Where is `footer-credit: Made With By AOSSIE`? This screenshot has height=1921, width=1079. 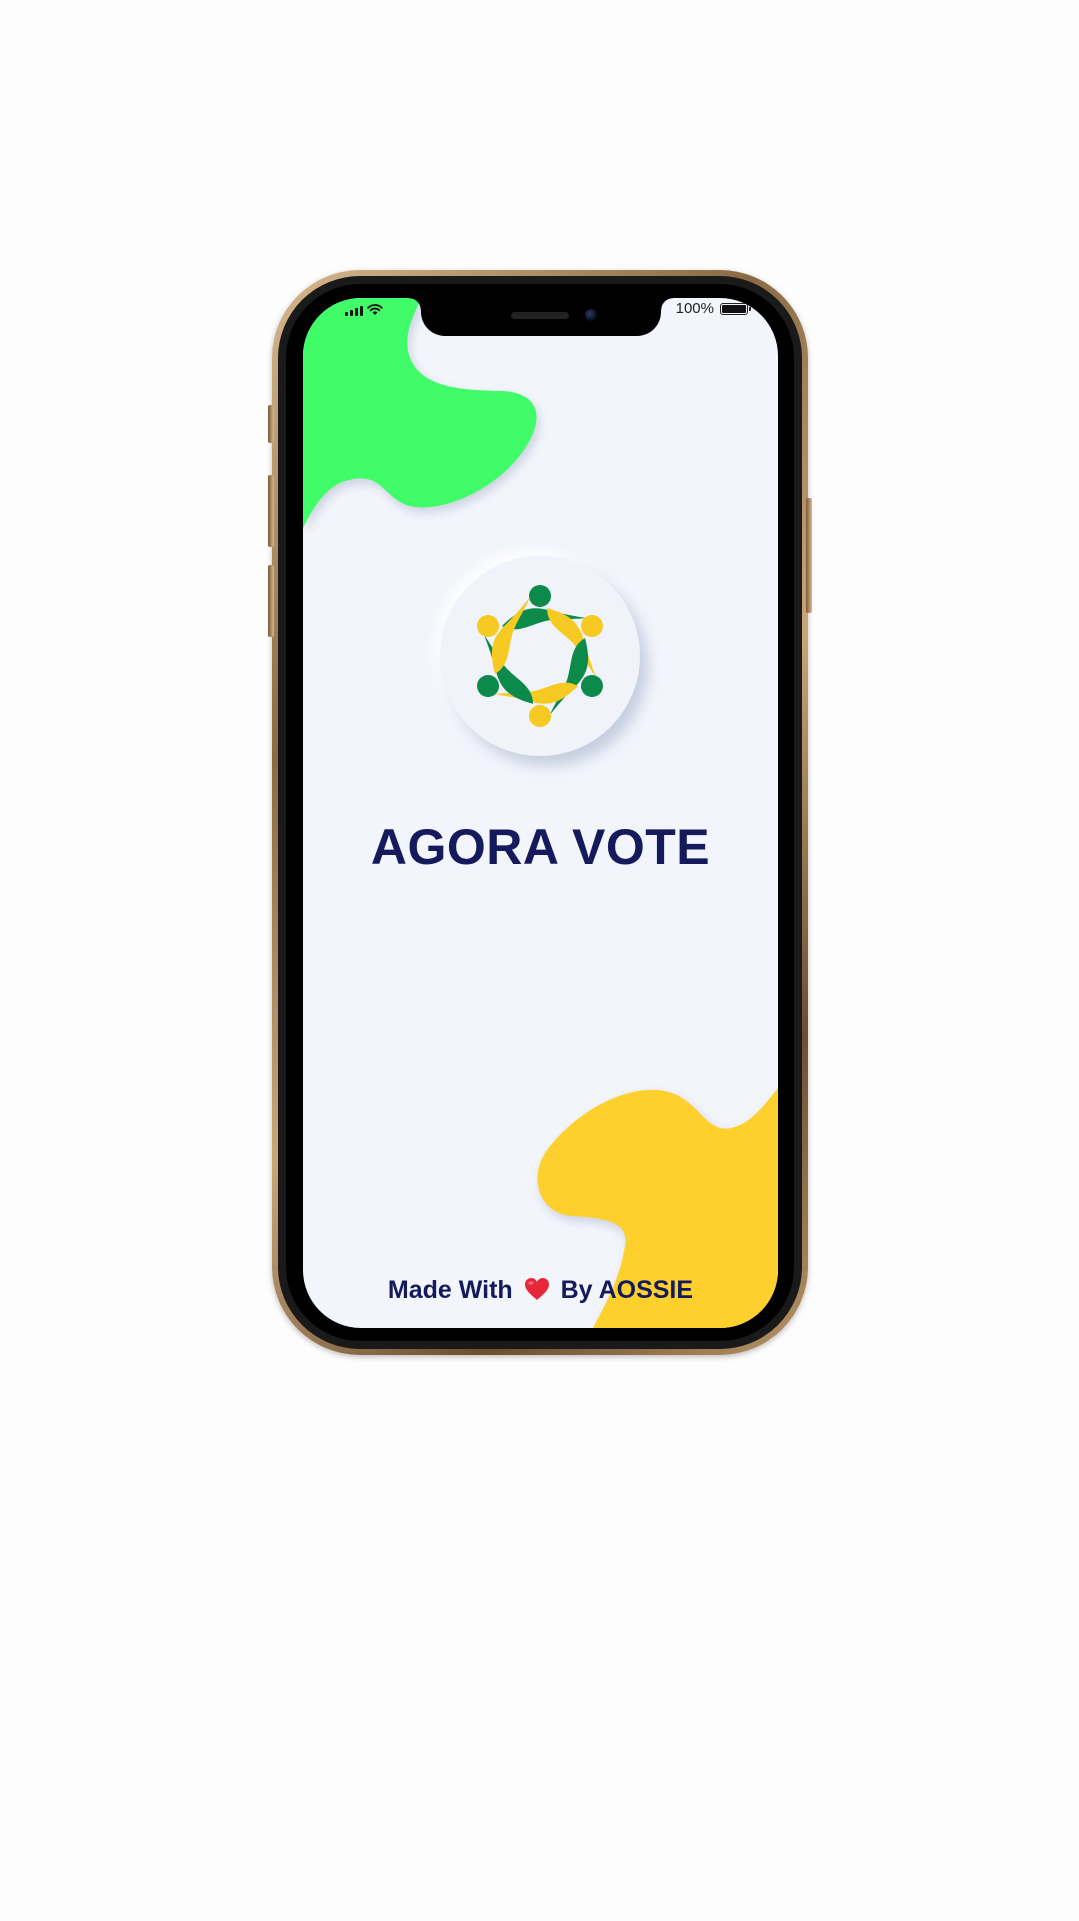
footer-credit: Made With By AOSSIE is located at coordinates (540, 1290).